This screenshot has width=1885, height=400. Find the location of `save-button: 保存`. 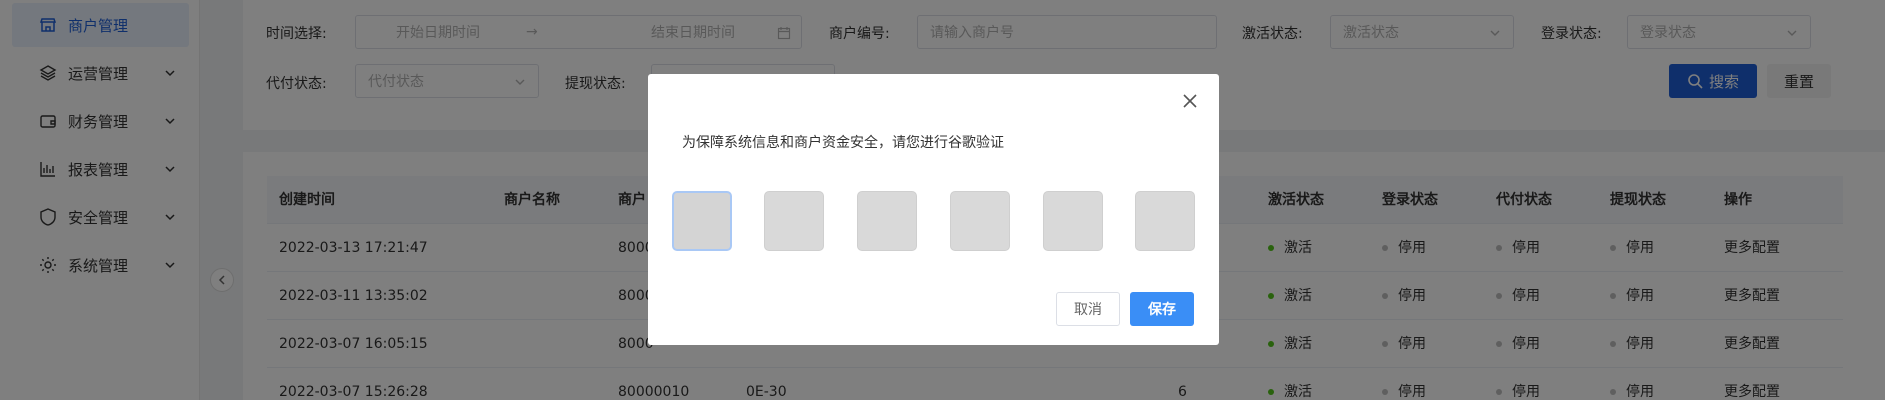

save-button: 保存 is located at coordinates (1162, 309).